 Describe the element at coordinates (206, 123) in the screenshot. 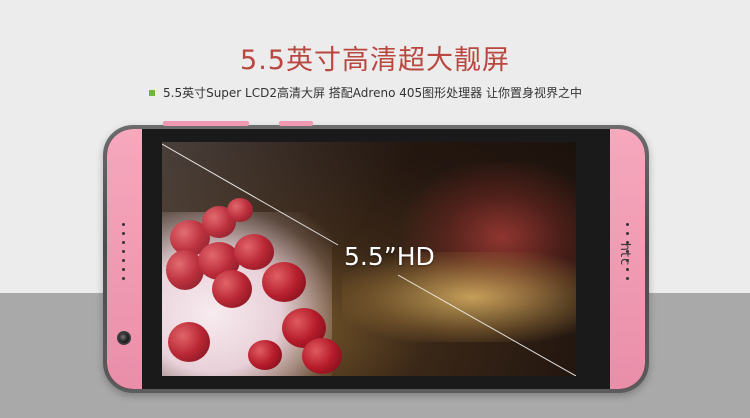

I see `volume-button` at that location.